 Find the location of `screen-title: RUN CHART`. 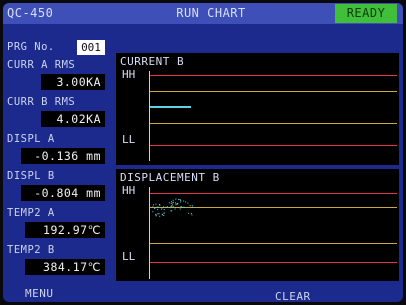

screen-title: RUN CHART is located at coordinates (211, 13).